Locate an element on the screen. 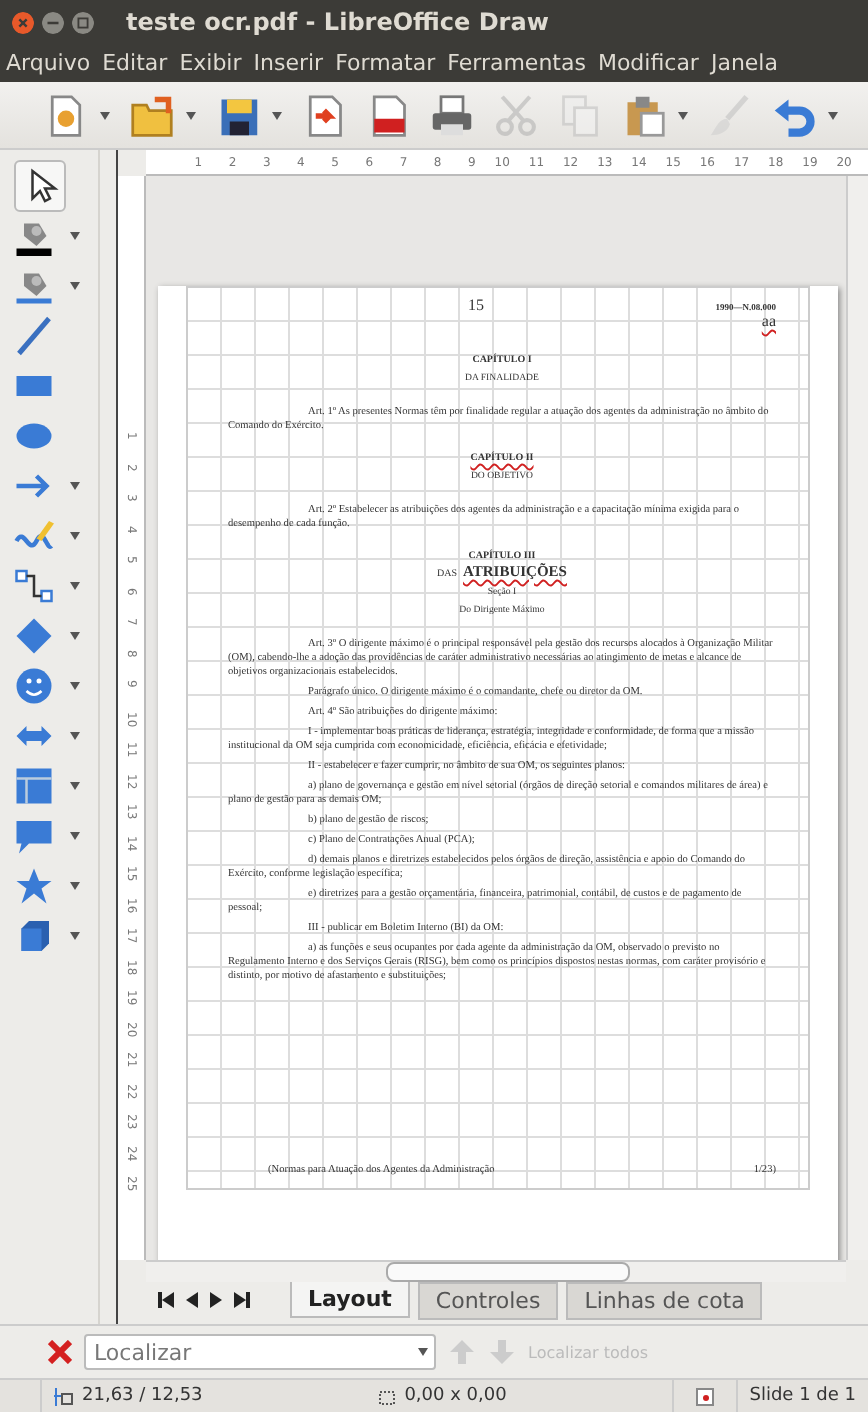 This screenshot has width=868, height=1412. minimize-icon is located at coordinates (53, 22).